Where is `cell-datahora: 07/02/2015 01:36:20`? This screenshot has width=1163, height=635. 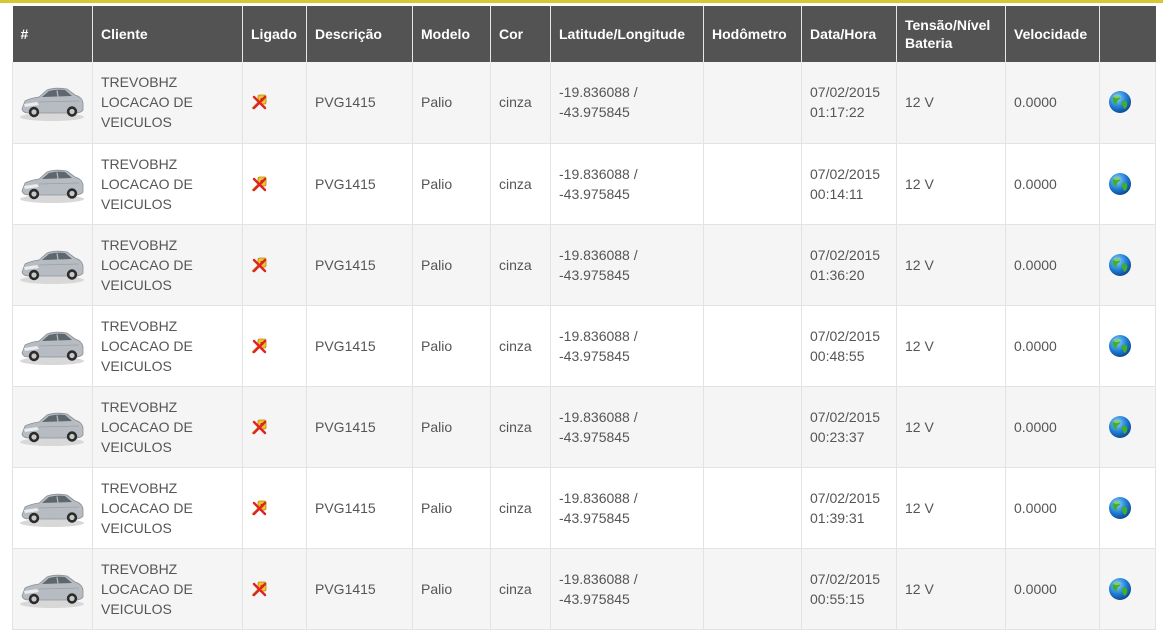
cell-datahora: 07/02/2015 01:36:20 is located at coordinates (849, 265).